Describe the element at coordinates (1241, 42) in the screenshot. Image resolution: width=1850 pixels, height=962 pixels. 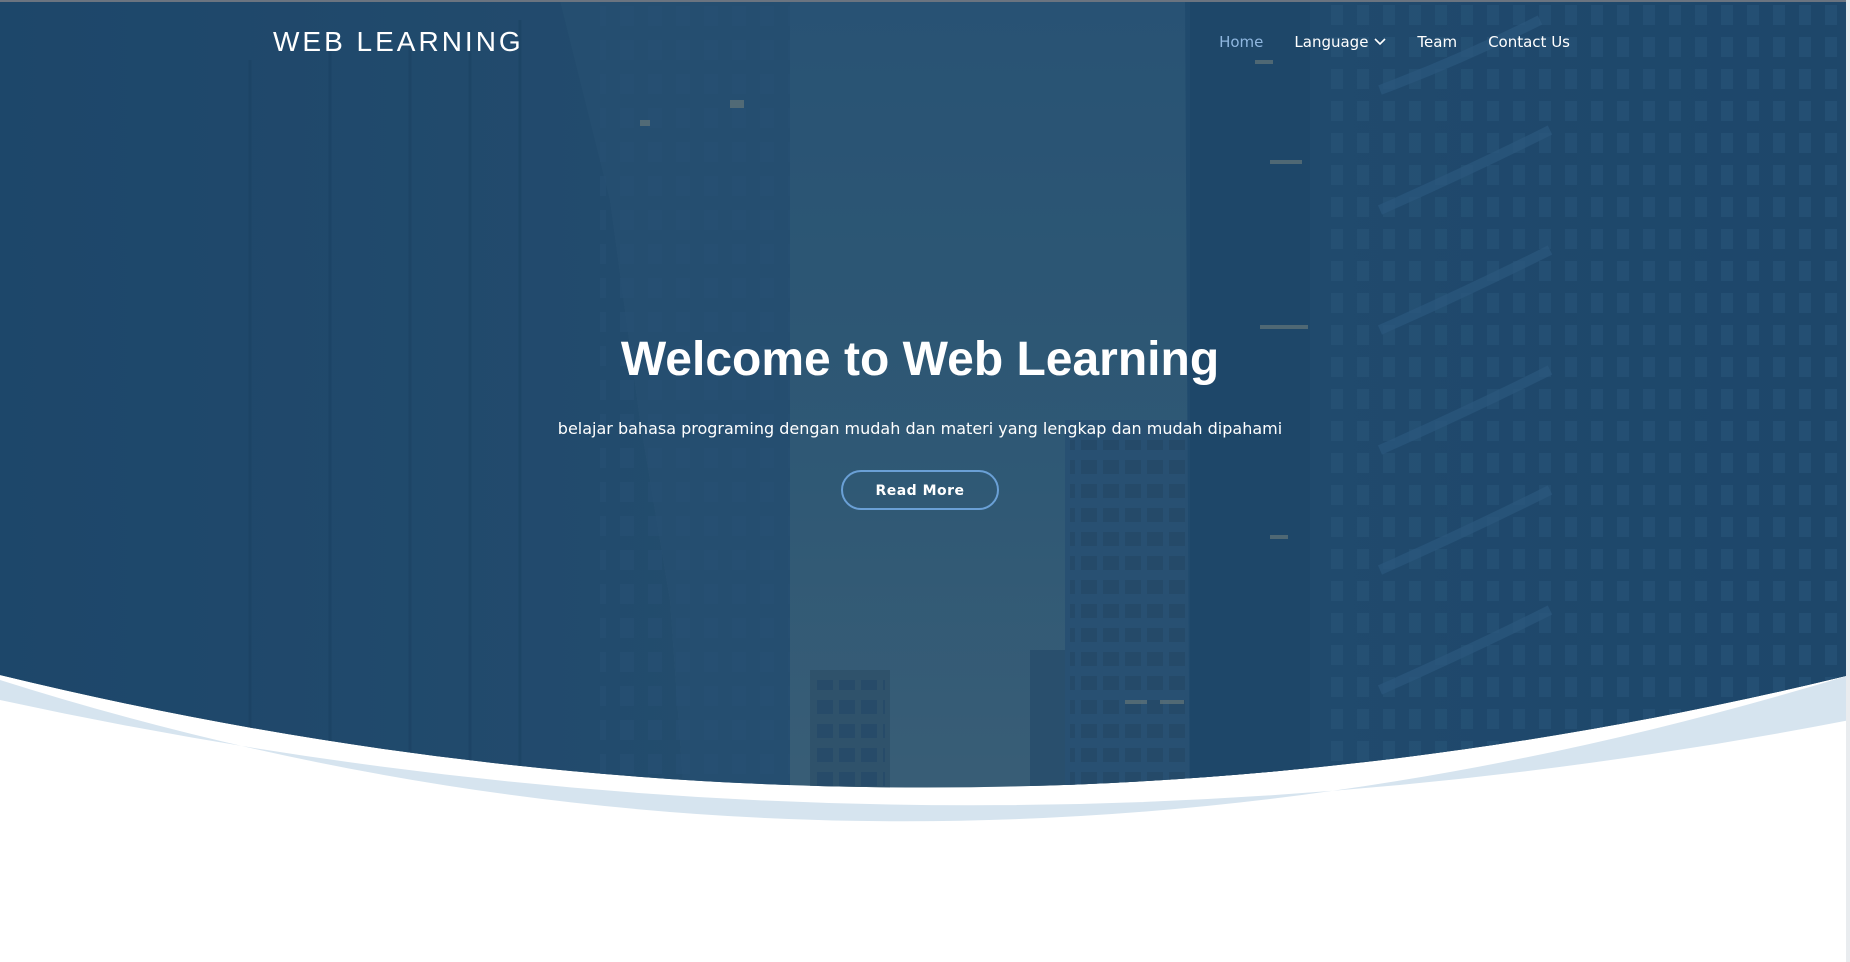
I see `nav-home: Home` at that location.